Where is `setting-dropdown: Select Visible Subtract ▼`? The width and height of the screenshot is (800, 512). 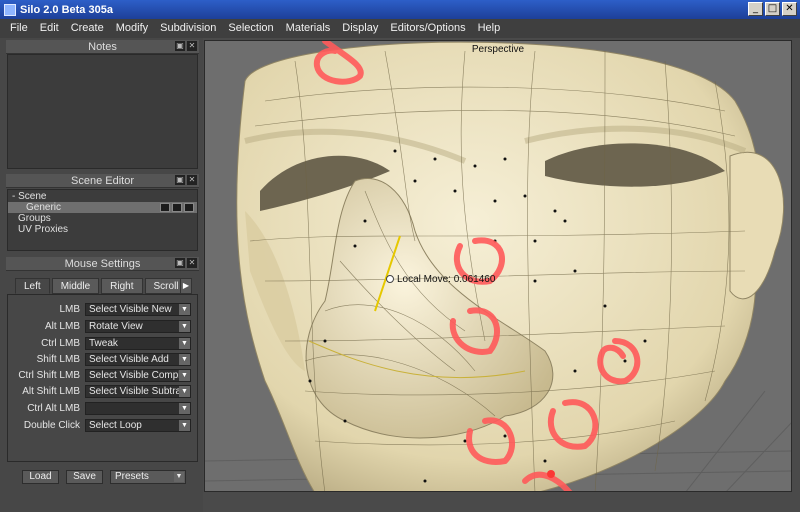 setting-dropdown: Select Visible Subtract ▼ is located at coordinates (138, 391).